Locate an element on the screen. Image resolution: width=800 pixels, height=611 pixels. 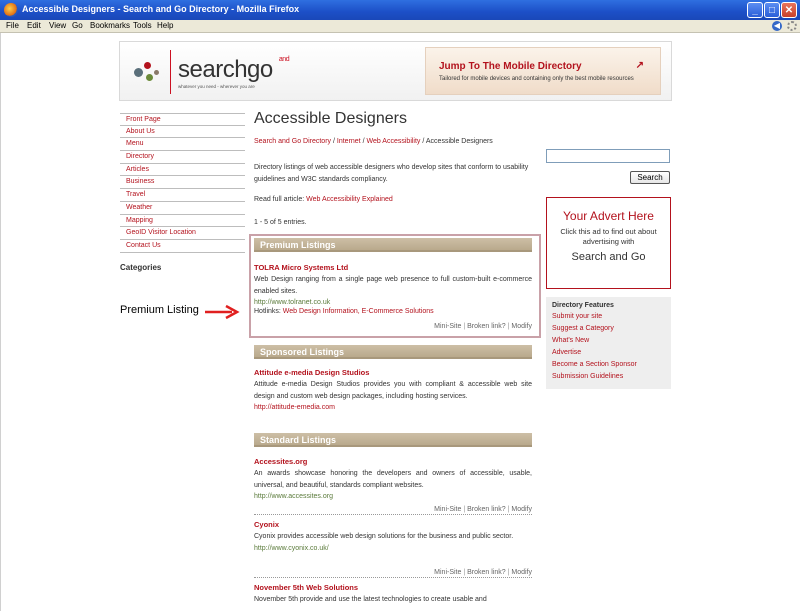
nav-contact-us: Contact Us is located at coordinates (182, 246).